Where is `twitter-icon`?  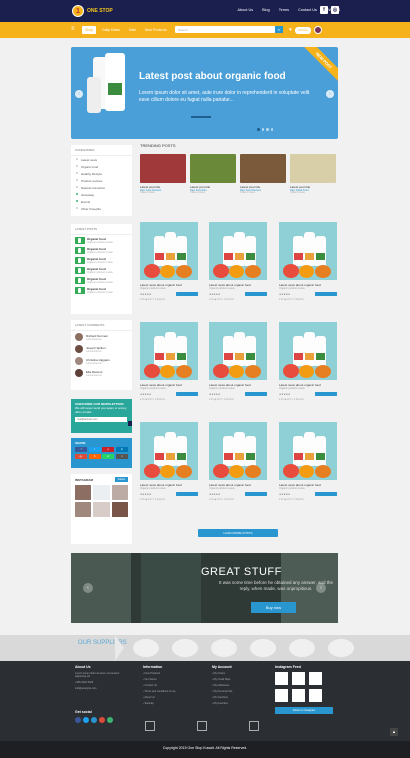
twitter-icon is located at coordinates (86, 720).